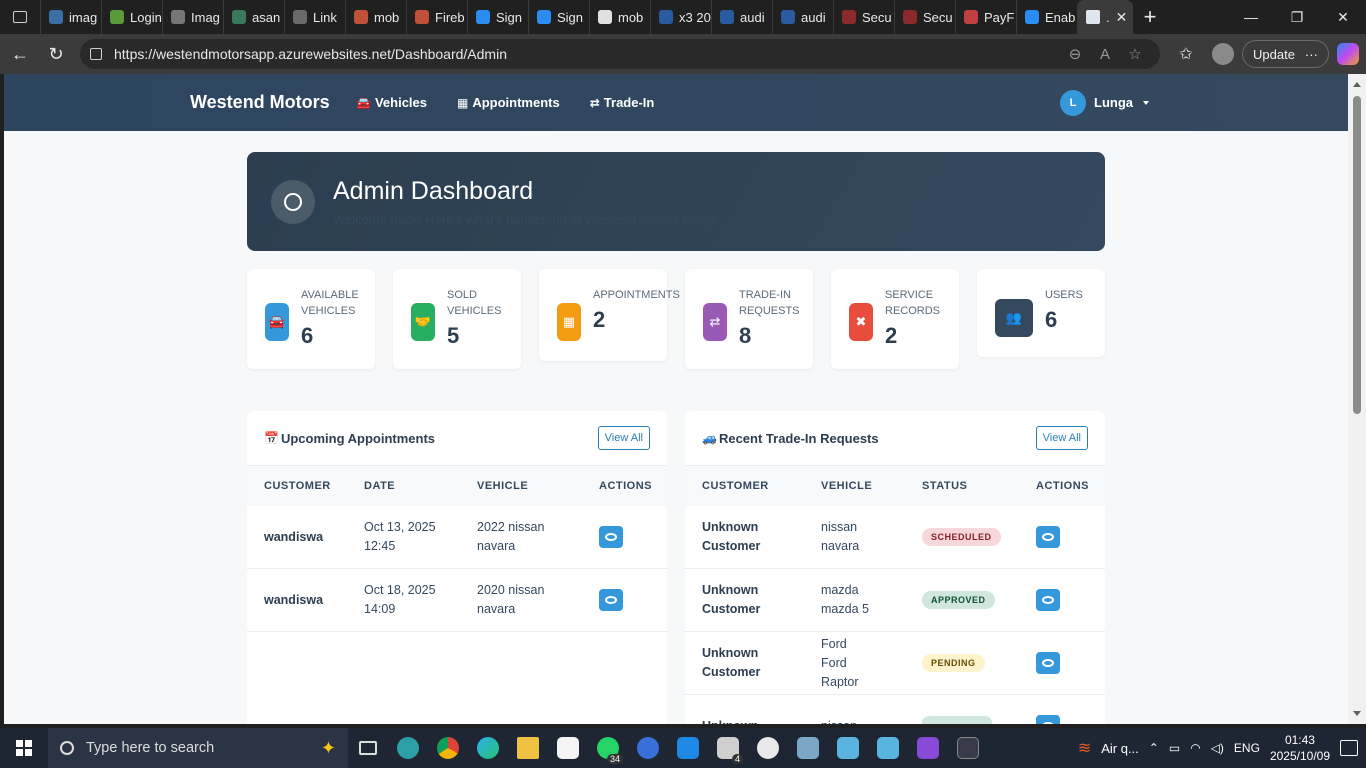 The height and width of the screenshot is (768, 1366). Describe the element at coordinates (70, 17) in the screenshot. I see `browser-tab: imag` at that location.